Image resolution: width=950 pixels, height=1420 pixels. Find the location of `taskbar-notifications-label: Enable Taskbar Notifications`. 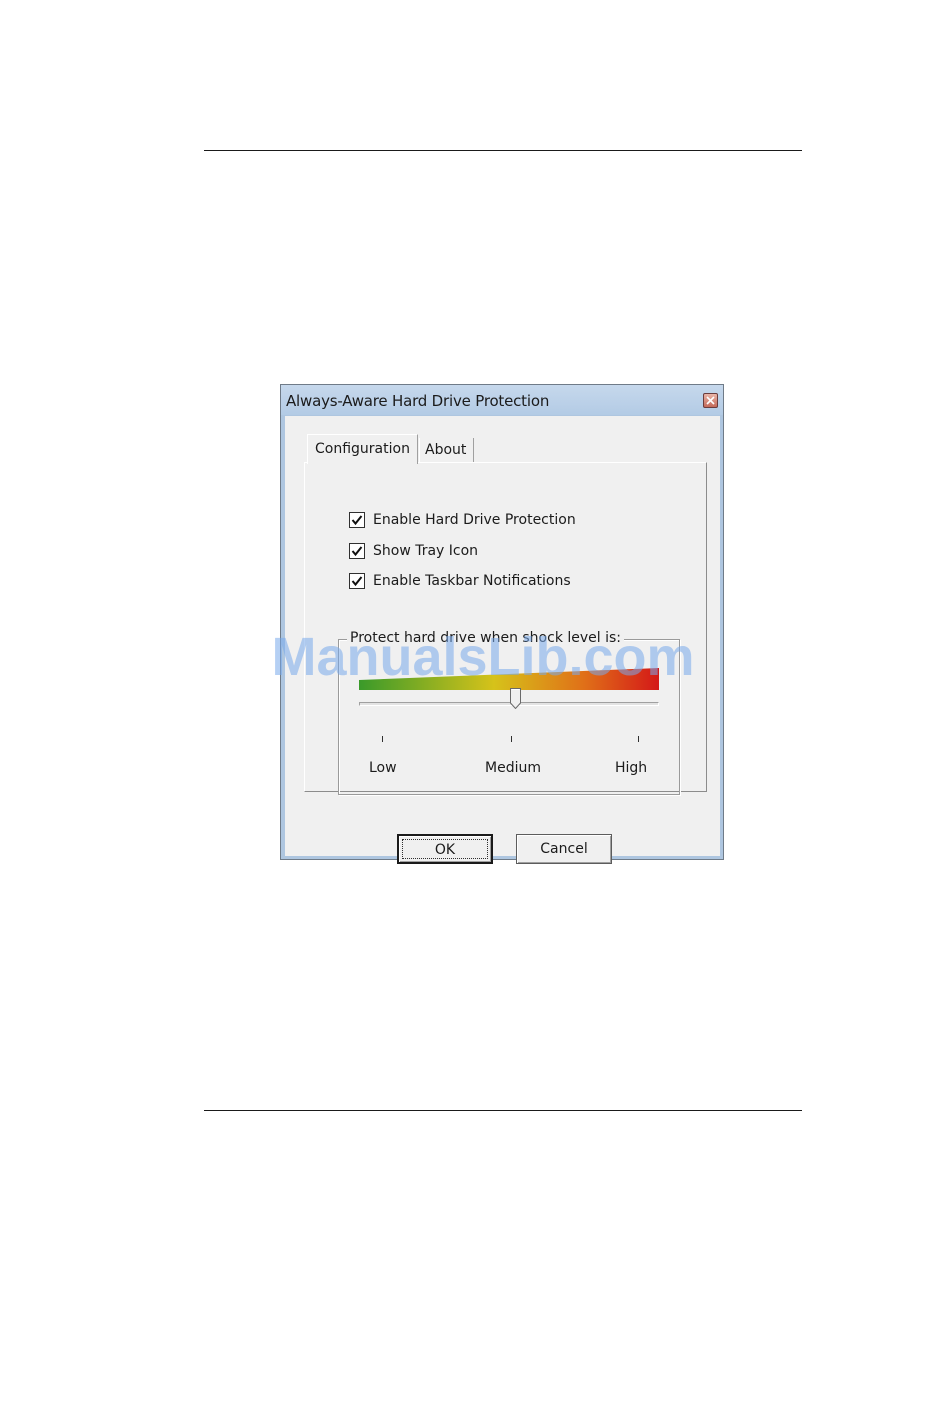

taskbar-notifications-label: Enable Taskbar Notifications is located at coordinates (472, 581).